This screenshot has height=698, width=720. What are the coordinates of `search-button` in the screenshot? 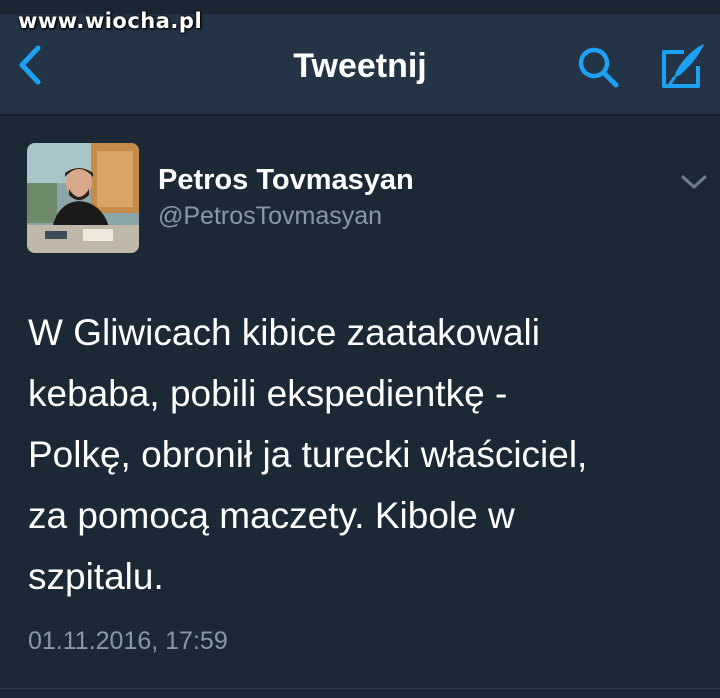 It's located at (599, 67).